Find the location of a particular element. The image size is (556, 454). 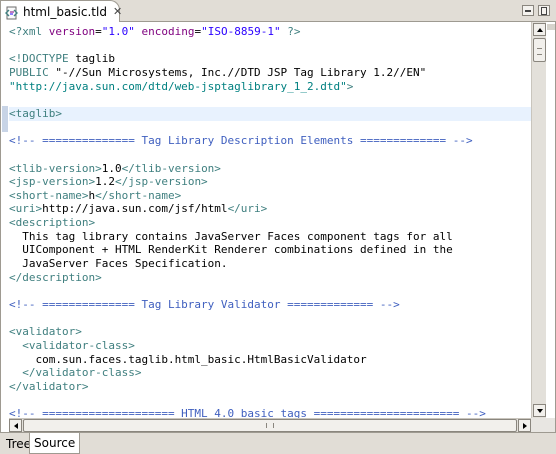

code-token: </uri> is located at coordinates (247, 209).